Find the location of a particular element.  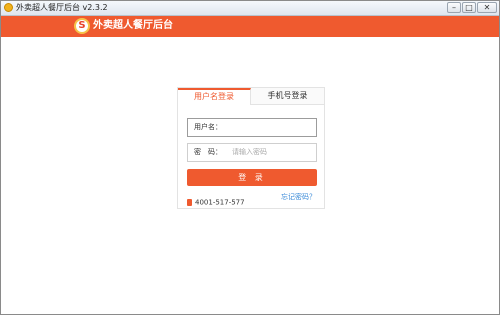

header-title: 外卖超人餐厅后台 is located at coordinates (133, 25).